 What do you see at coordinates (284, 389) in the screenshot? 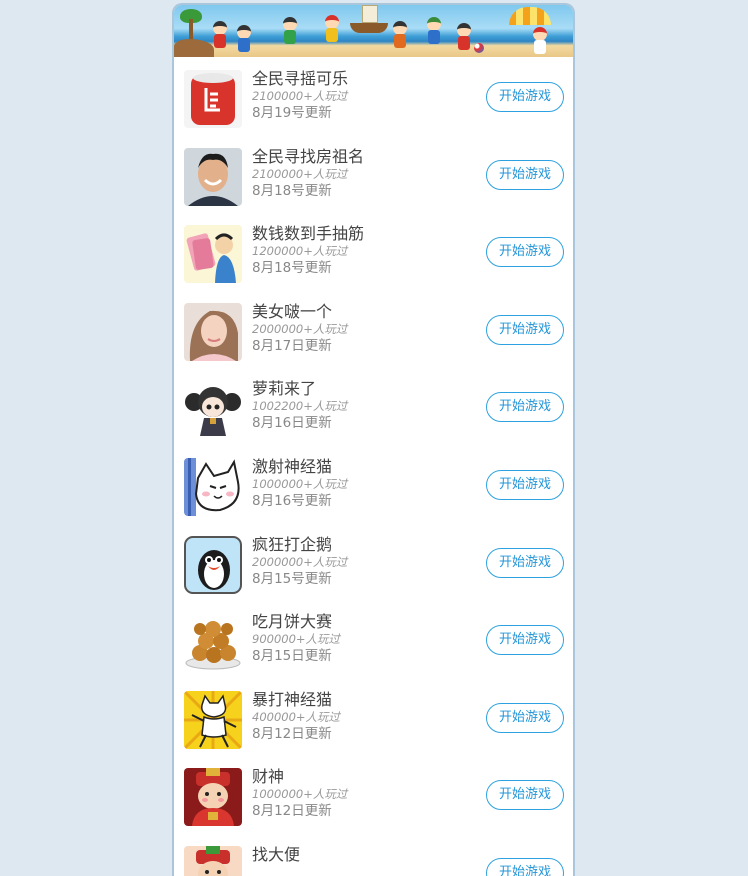
I see `game-title: 萝莉来了` at bounding box center [284, 389].